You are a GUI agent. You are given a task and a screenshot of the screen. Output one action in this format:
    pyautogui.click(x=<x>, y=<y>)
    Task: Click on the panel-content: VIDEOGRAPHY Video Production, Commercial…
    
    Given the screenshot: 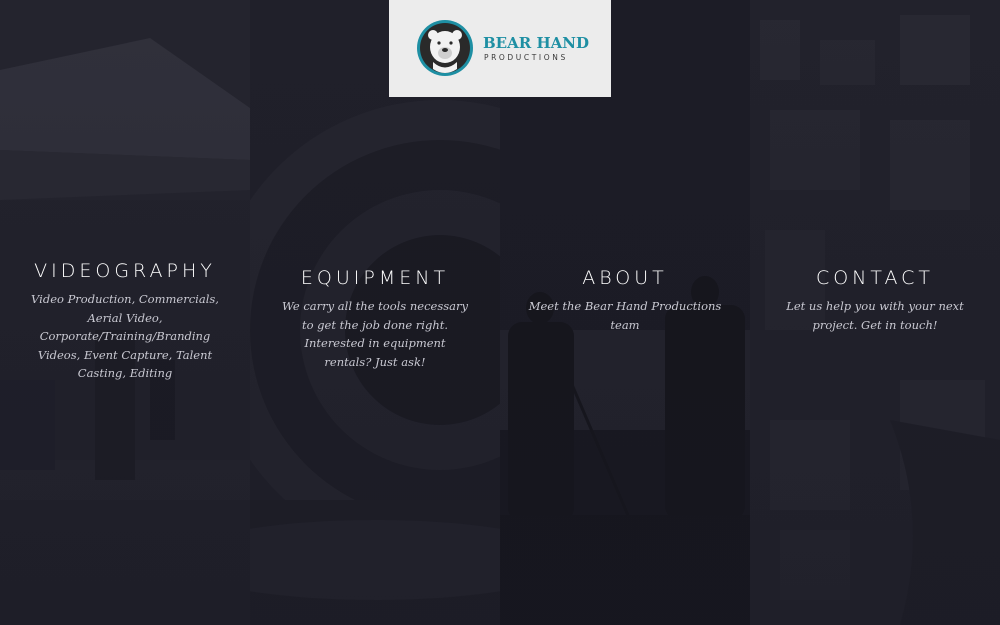 What is the action you would take?
    pyautogui.click(x=125, y=321)
    